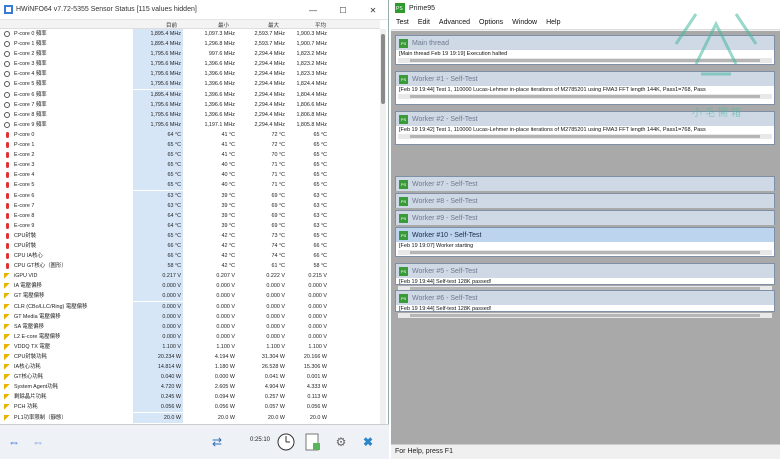 The width and height of the screenshot is (780, 459). What do you see at coordinates (190, 245) in the screenshot?
I see `sensor-row: CPU封裝 66 °C 42 °C 74 °C 66 °C` at bounding box center [190, 245].